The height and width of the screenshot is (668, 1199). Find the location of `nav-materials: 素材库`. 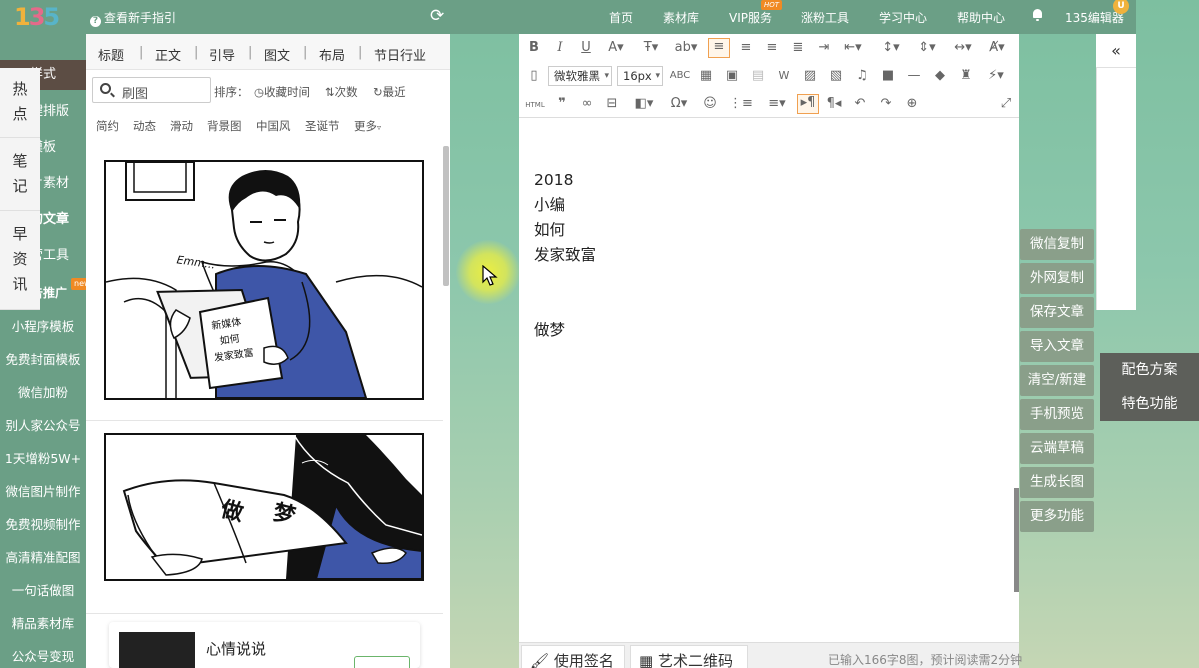

nav-materials: 素材库 is located at coordinates (681, 17).